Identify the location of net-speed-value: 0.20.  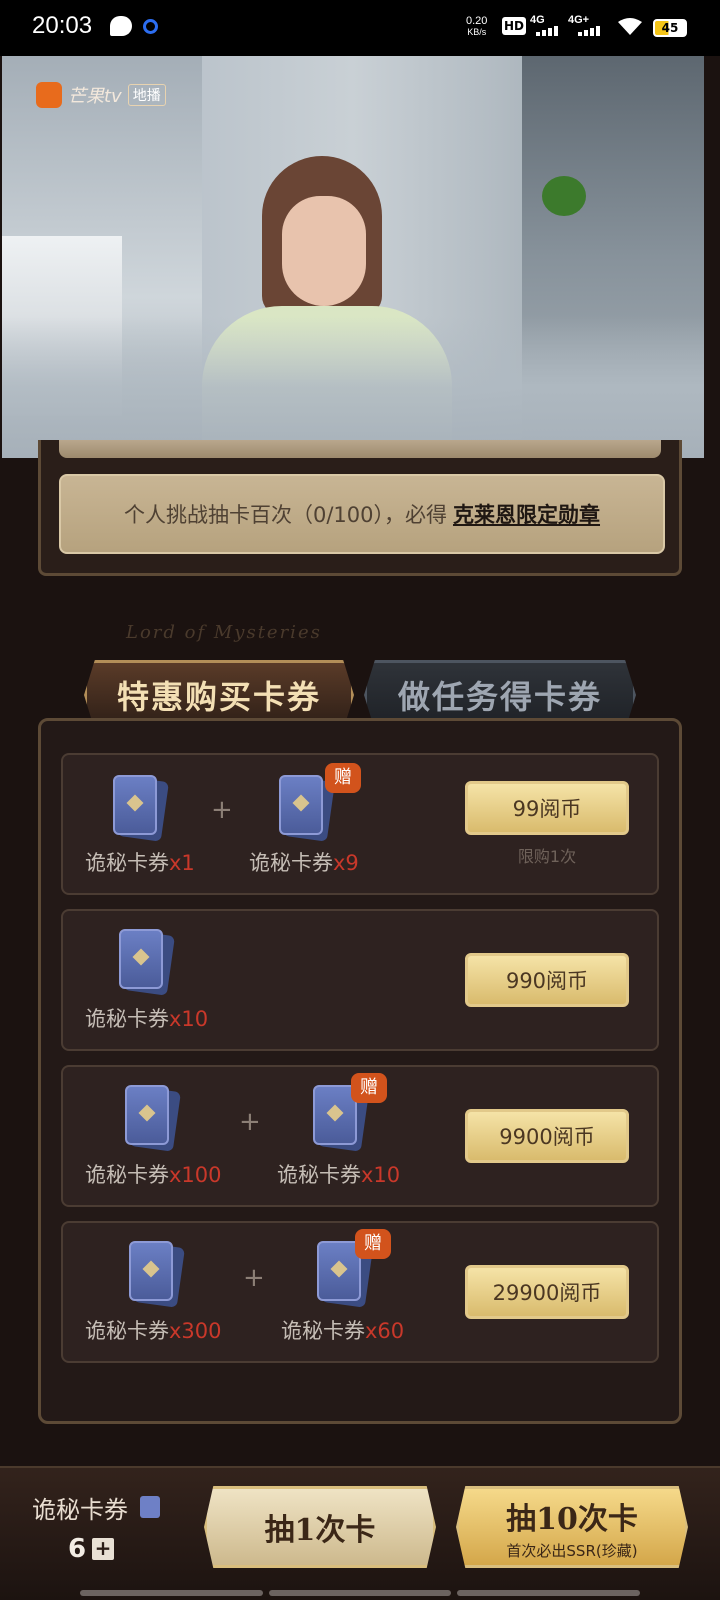
(477, 21).